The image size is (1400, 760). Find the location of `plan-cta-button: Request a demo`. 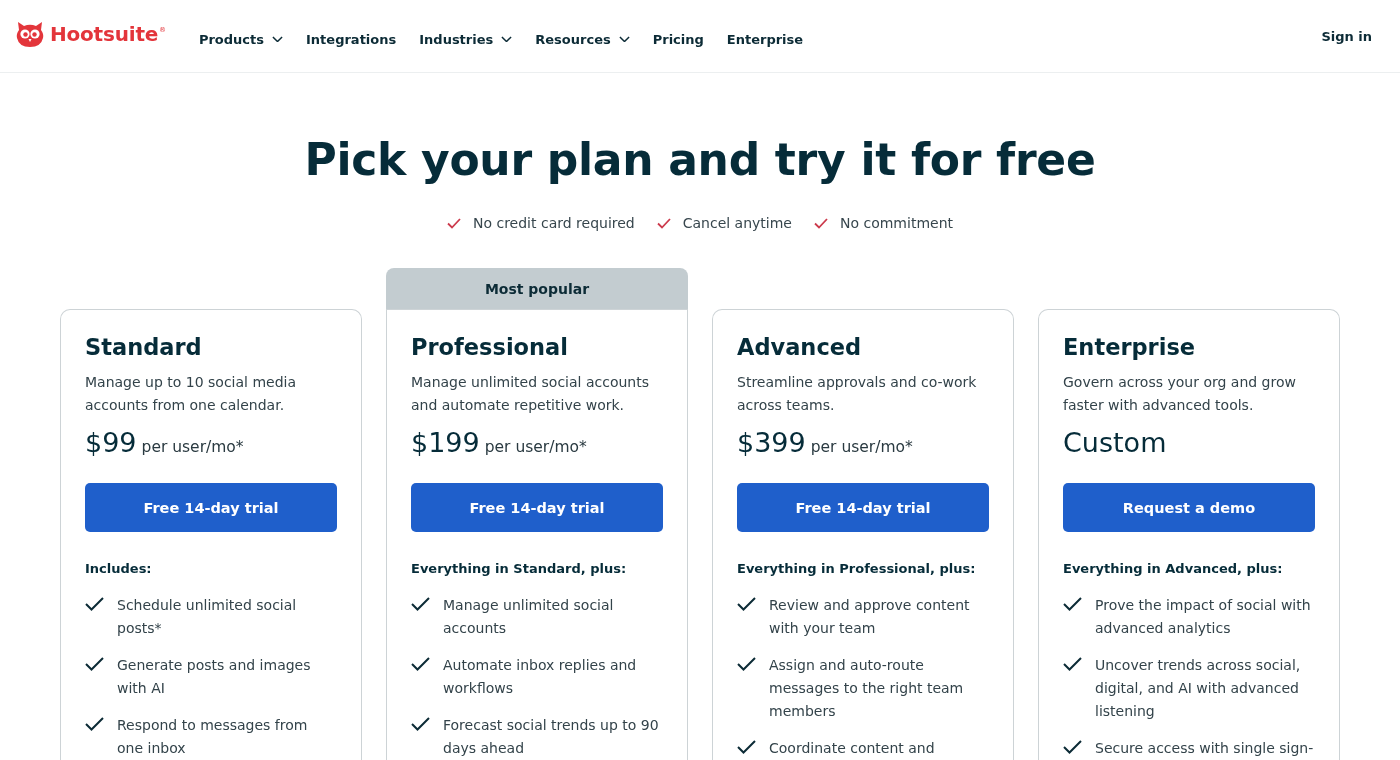

plan-cta-button: Request a demo is located at coordinates (1189, 507).